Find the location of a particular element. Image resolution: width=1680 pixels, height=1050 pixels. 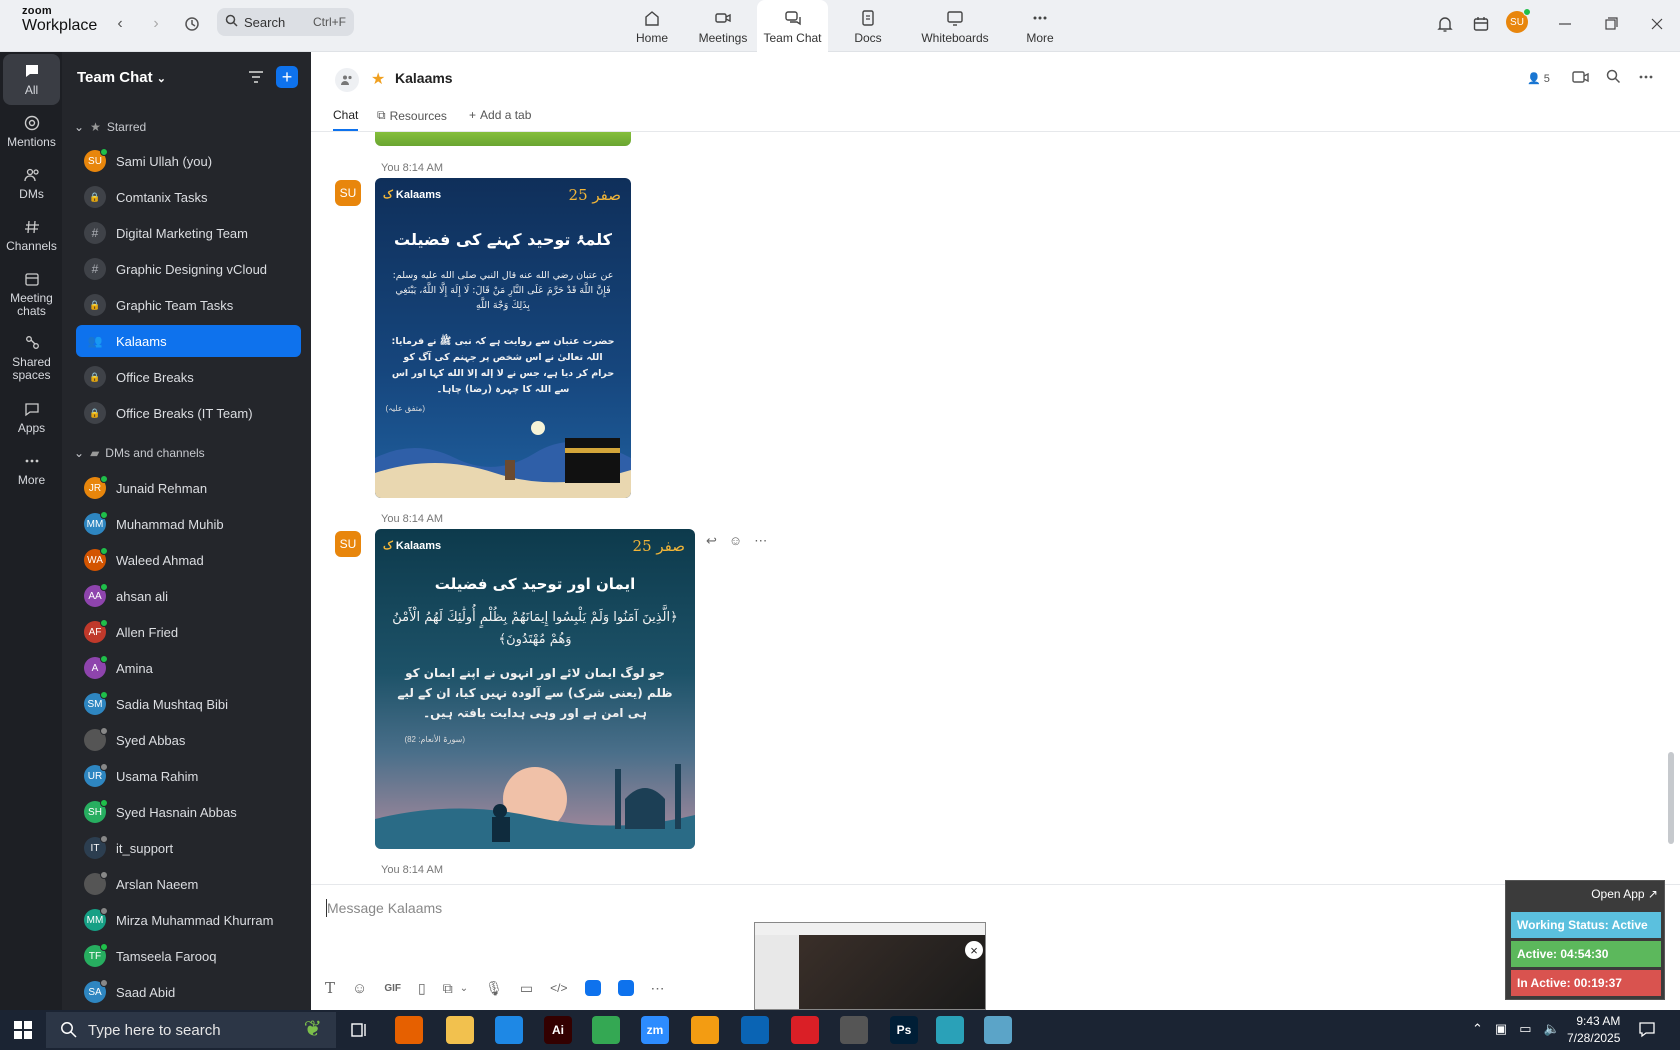

windows-start-icon is located at coordinates (23, 1032).